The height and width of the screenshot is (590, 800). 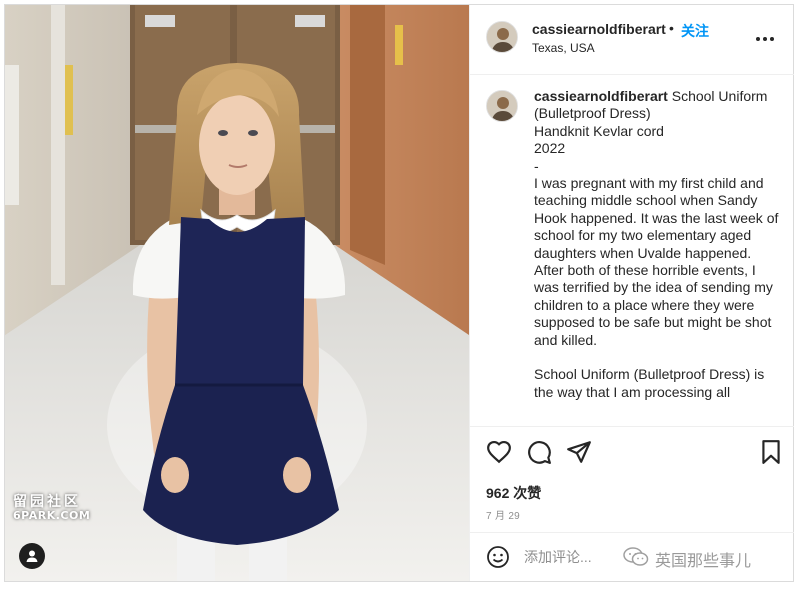 I want to click on watermark-en: 6PARK.COM, so click(x=52, y=515).